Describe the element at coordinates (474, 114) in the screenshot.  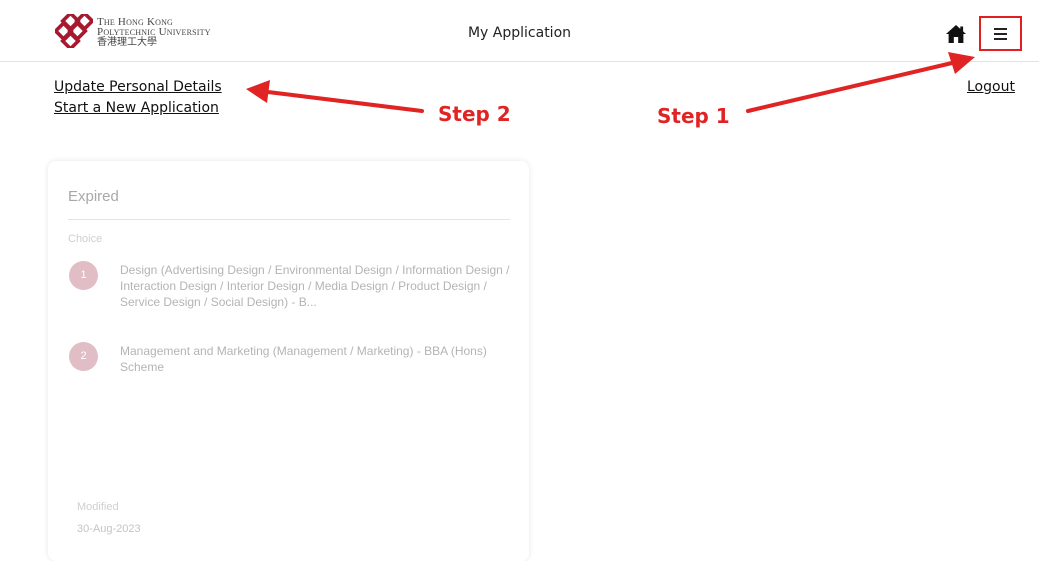
I see `step2-label: Step 2` at that location.